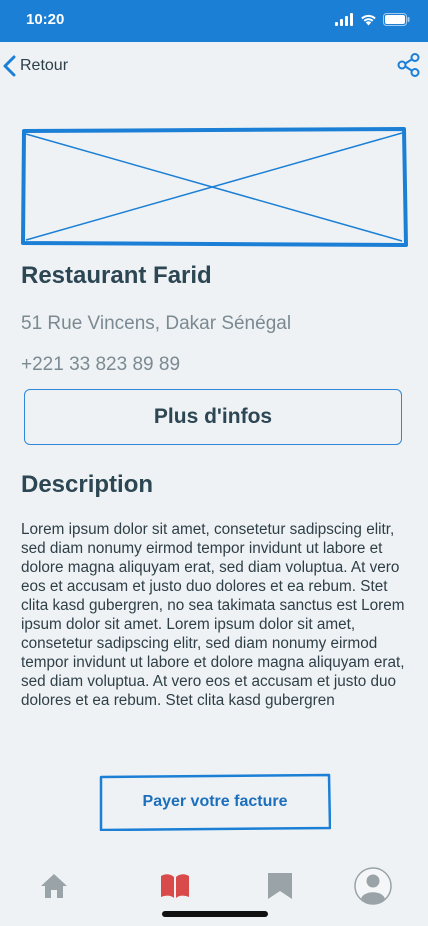 The width and height of the screenshot is (428, 926). I want to click on home-icon, so click(54, 886).